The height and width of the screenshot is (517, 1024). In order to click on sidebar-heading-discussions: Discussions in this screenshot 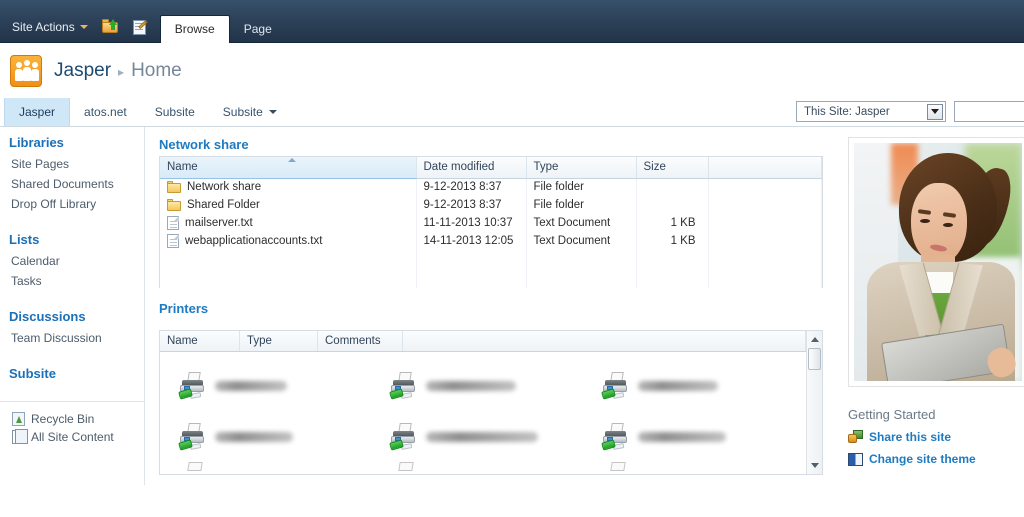, I will do `click(76, 316)`.